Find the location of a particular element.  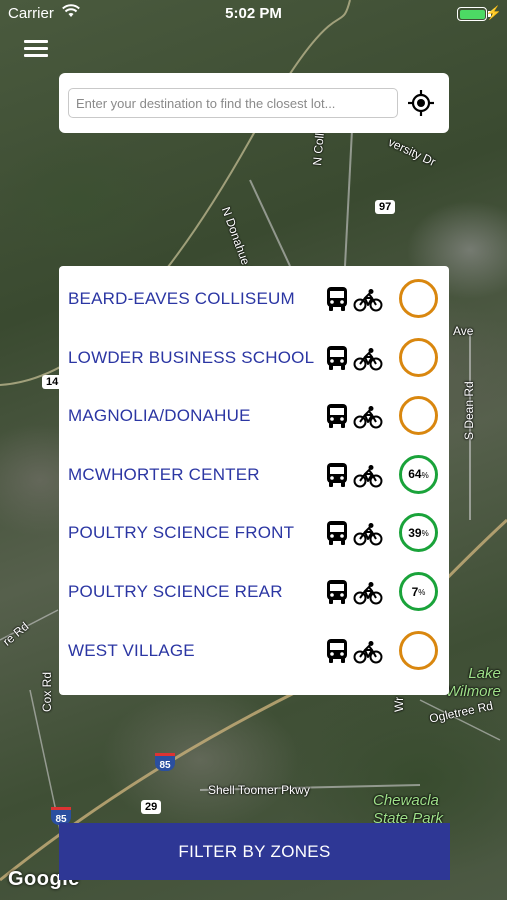

lot-row-4: MCWHORTER CENTER 64% is located at coordinates (254, 476).